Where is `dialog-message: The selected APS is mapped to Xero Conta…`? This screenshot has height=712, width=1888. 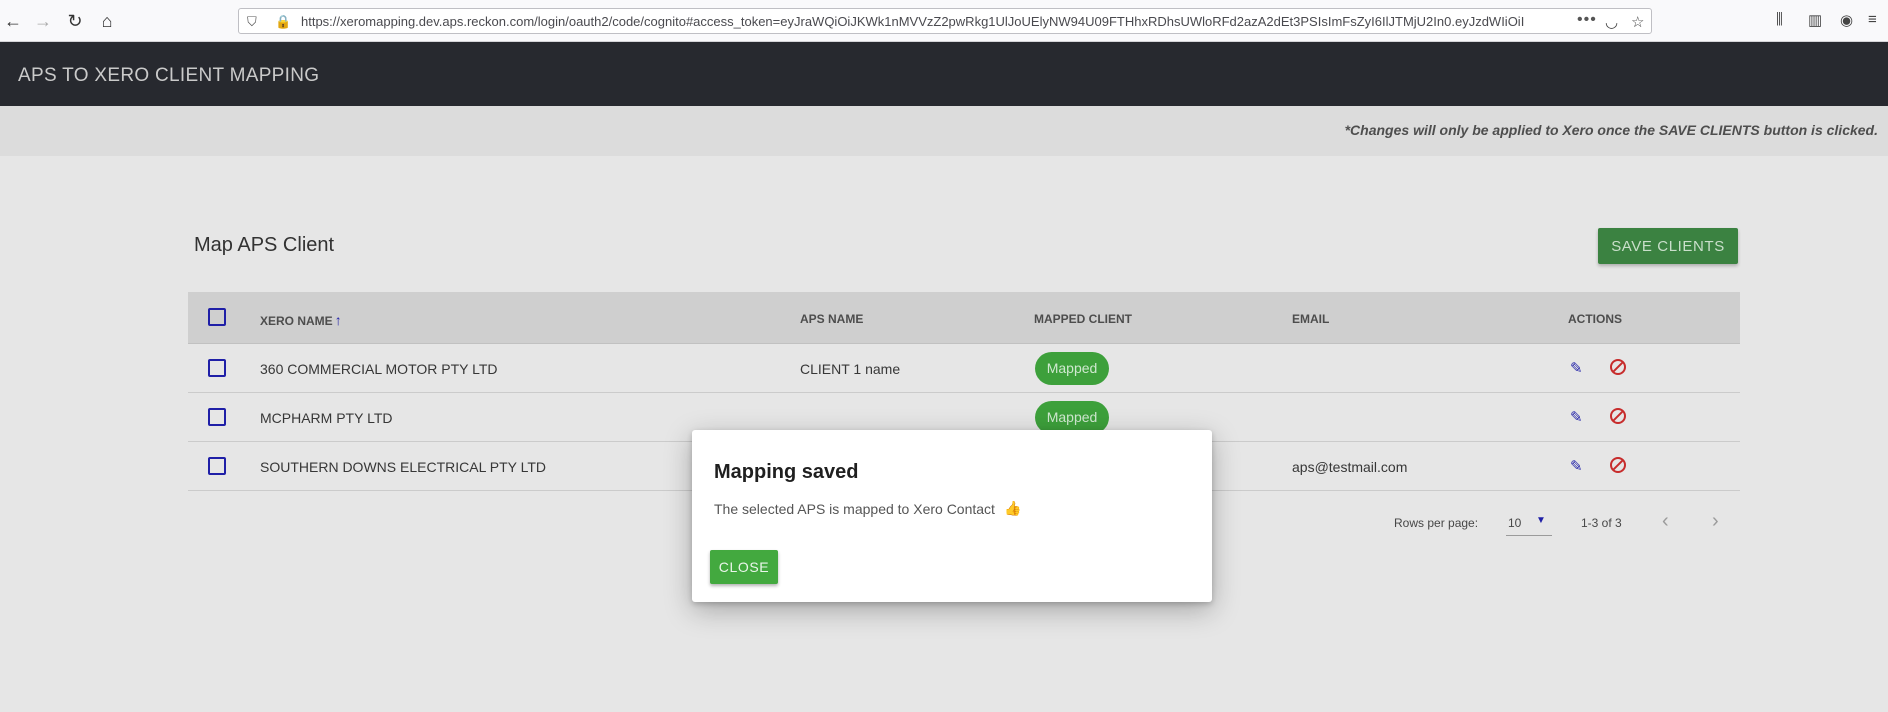
dialog-message: The selected APS is mapped to Xero Conta… is located at coordinates (854, 509).